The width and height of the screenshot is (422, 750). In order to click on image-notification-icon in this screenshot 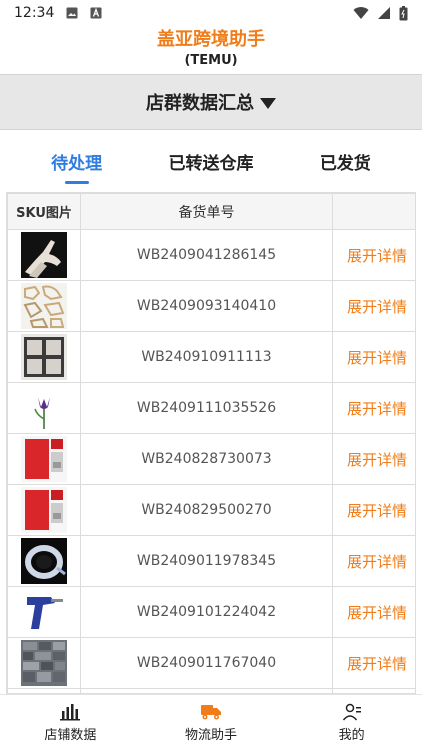, I will do `click(72, 13)`.